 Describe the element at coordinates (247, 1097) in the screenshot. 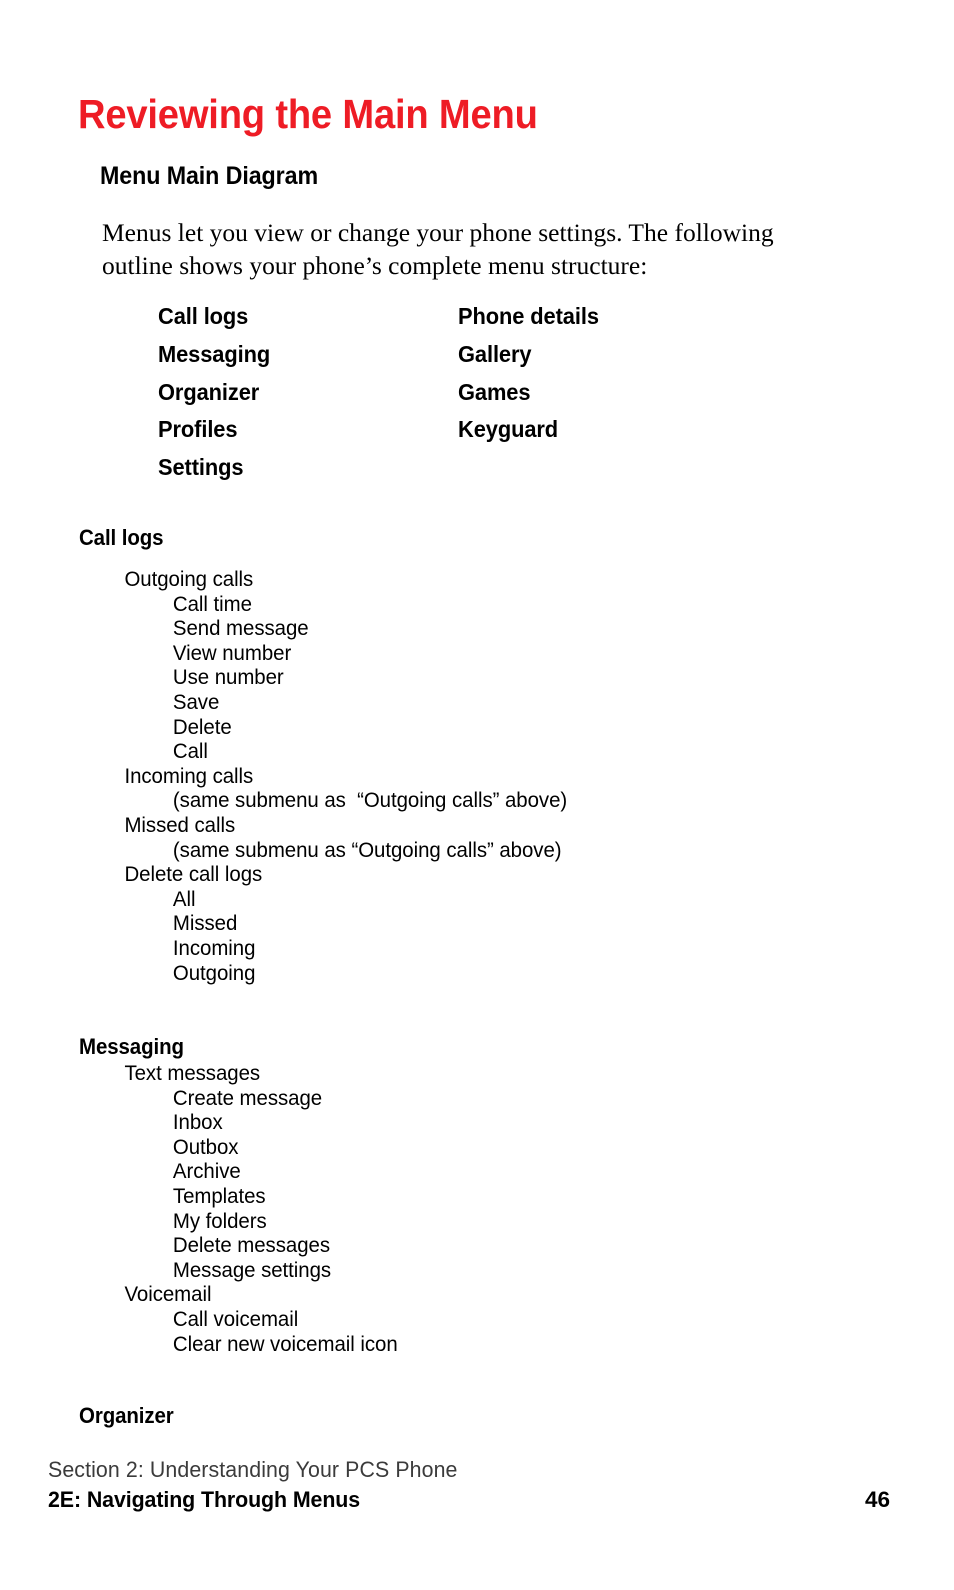

I see `outline-row-level-2: Create message` at that location.